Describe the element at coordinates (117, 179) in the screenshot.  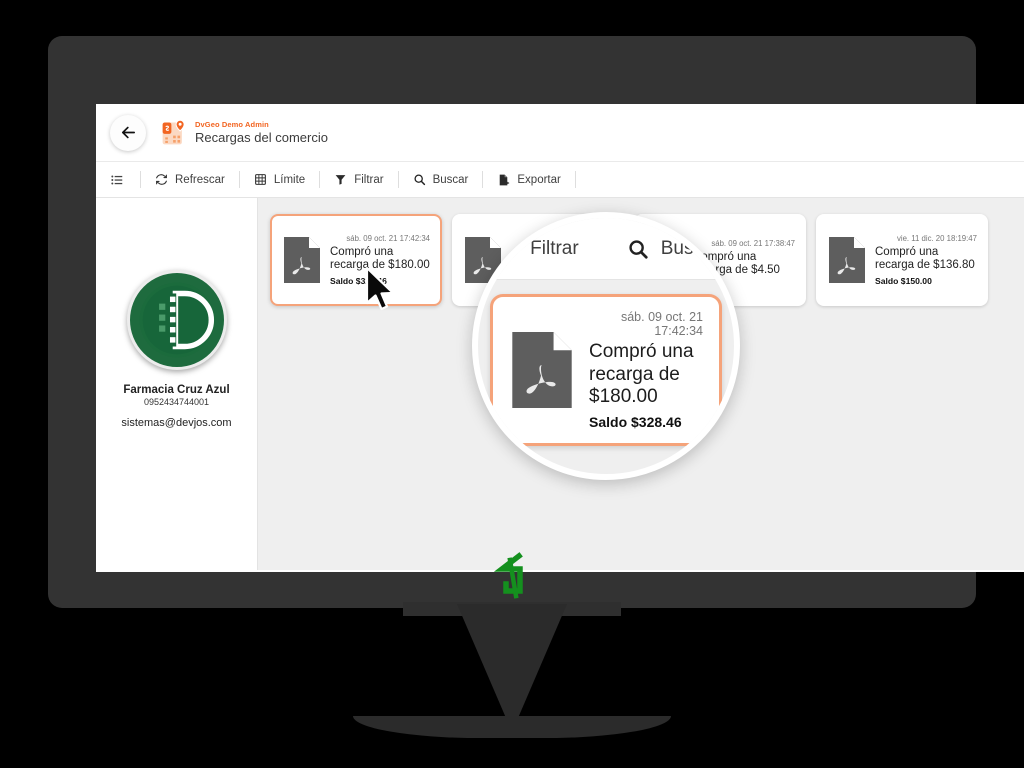
I see `list-icon` at that location.